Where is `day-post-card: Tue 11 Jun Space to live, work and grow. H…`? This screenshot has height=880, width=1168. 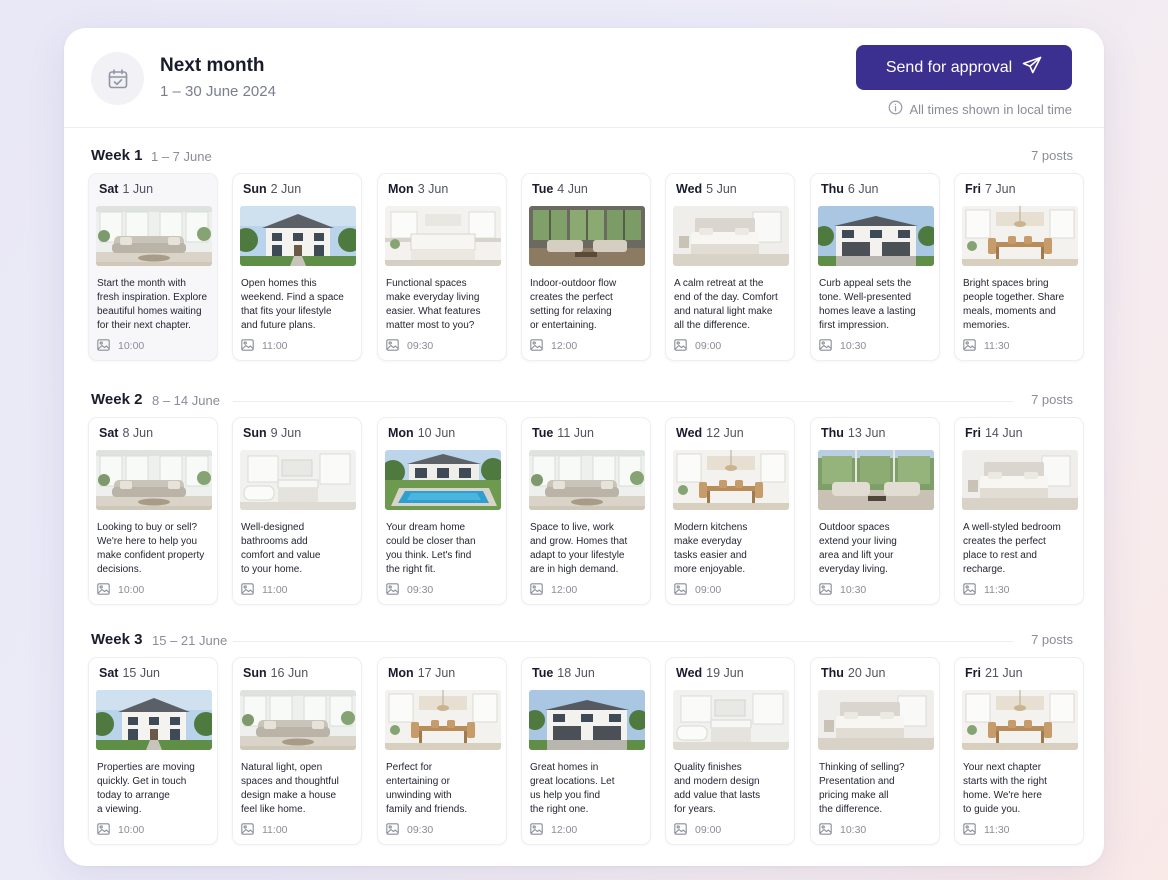 day-post-card: Tue 11 Jun Space to live, work and grow. H… is located at coordinates (586, 511).